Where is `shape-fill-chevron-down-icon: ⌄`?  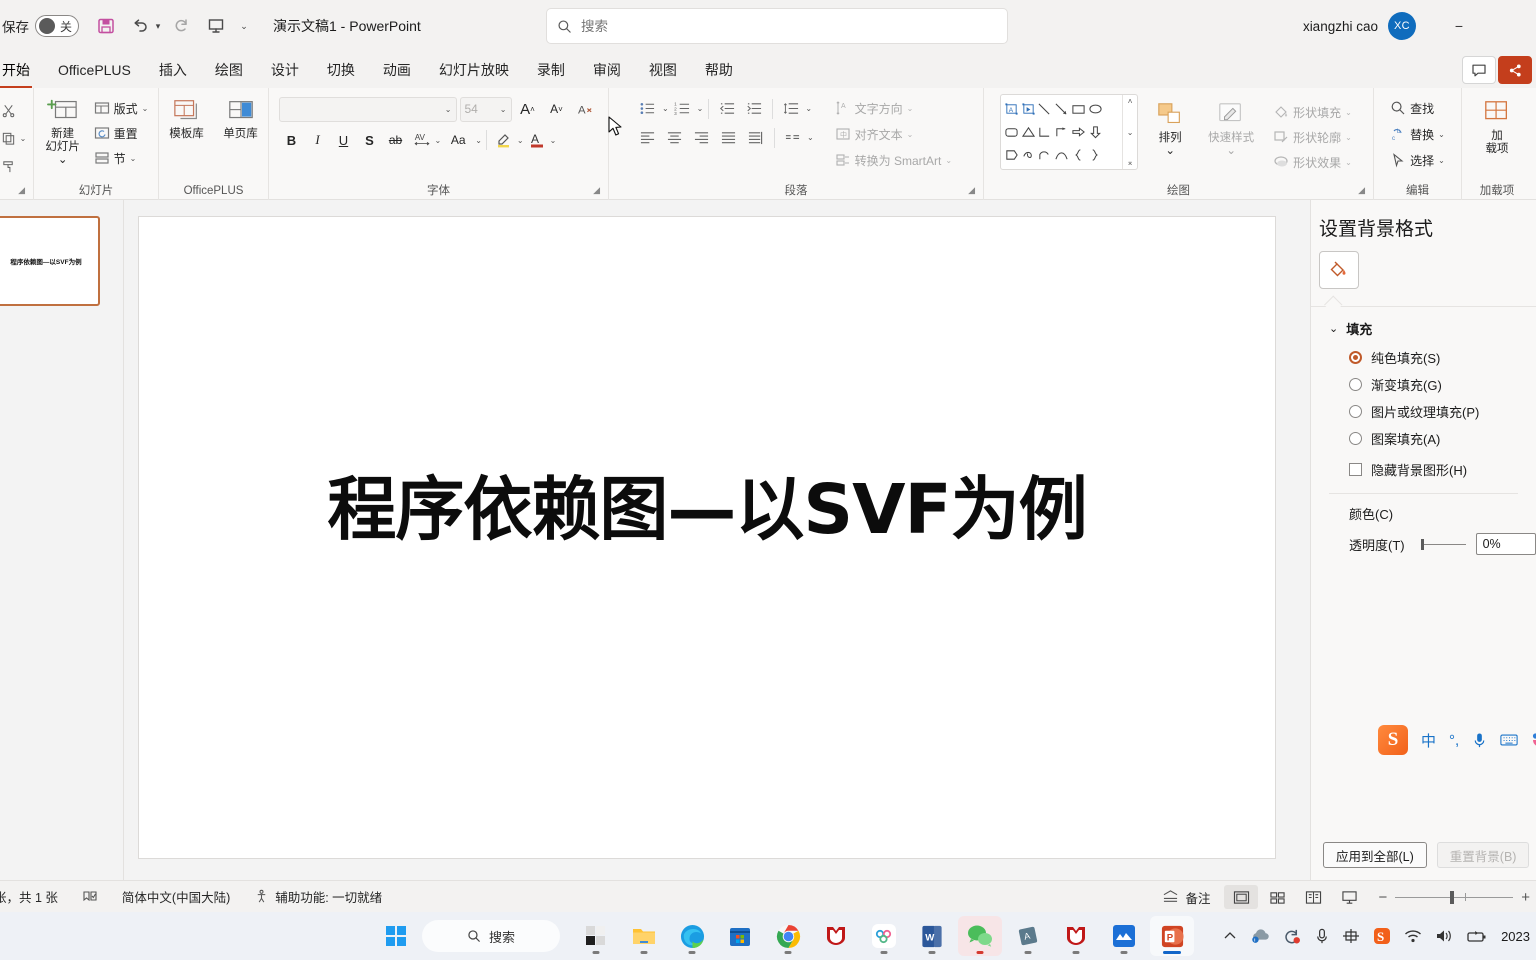
shape-fill-chevron-down-icon: ⌄ is located at coordinates (1348, 112).